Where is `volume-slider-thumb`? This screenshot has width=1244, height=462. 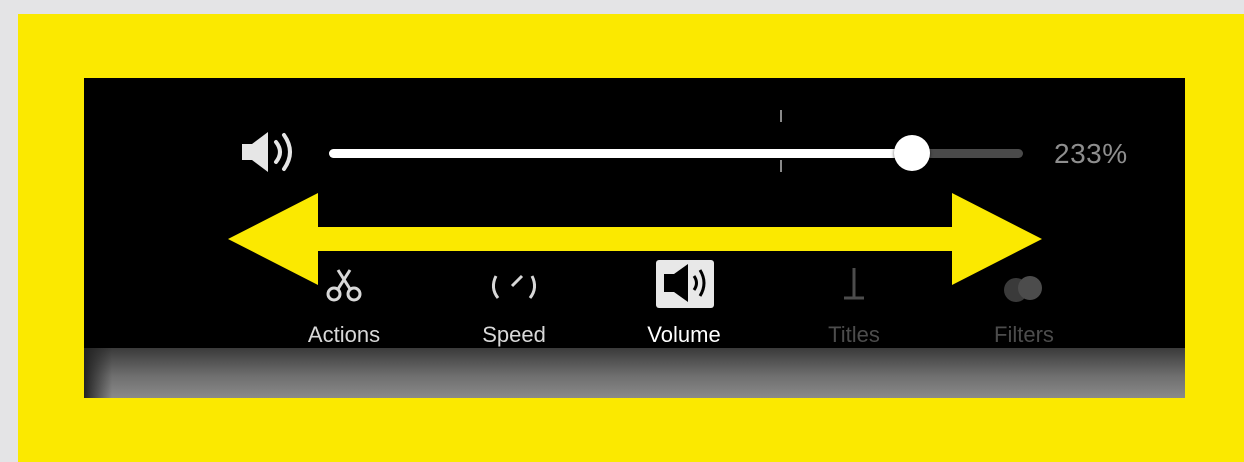 volume-slider-thumb is located at coordinates (911, 153).